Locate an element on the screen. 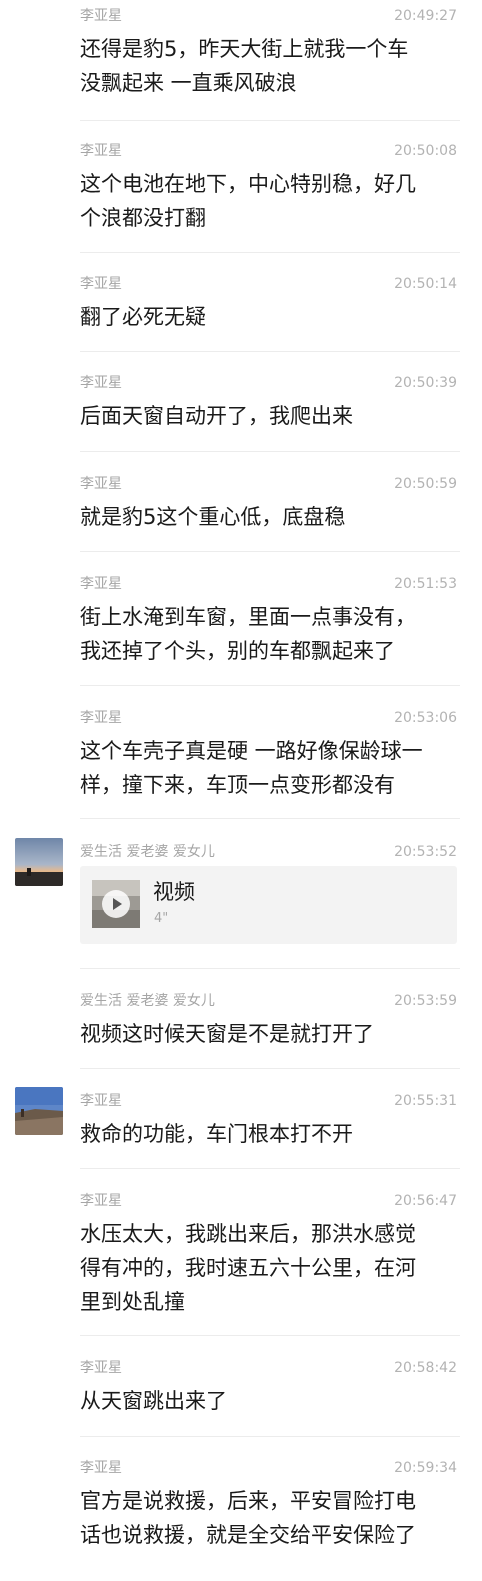  video-message-card: 视频 4" is located at coordinates (268, 905).